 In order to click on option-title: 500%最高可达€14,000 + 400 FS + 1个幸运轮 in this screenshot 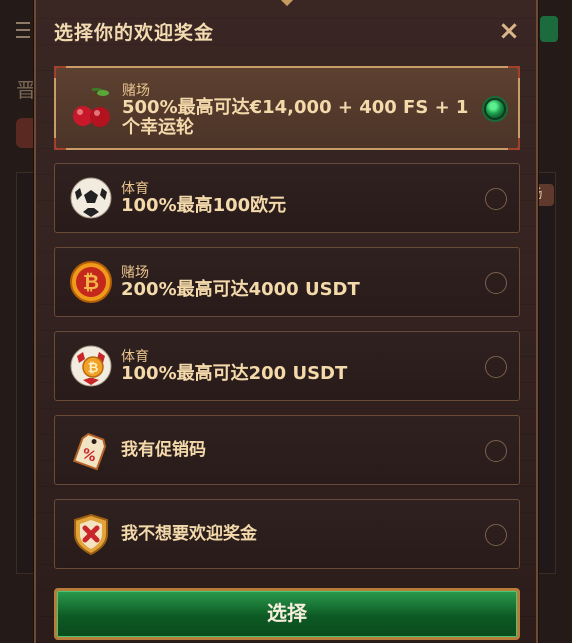, I will do `click(295, 117)`.